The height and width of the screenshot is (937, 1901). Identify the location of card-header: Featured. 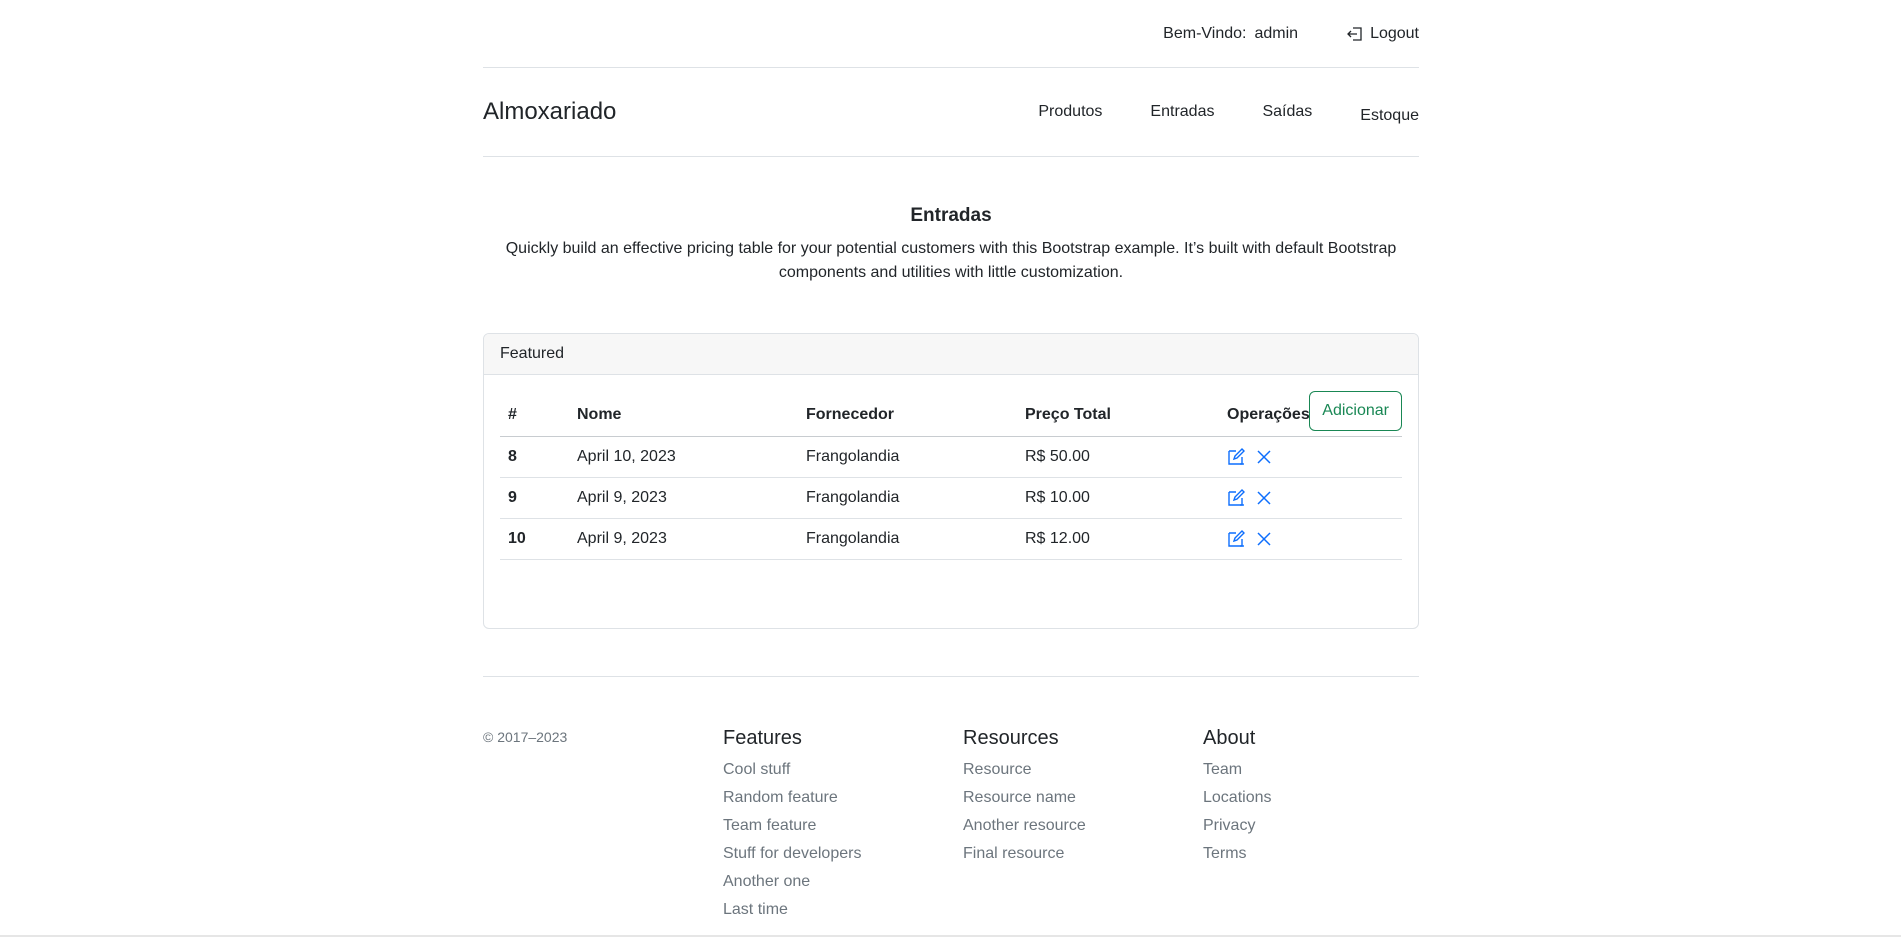
(951, 354).